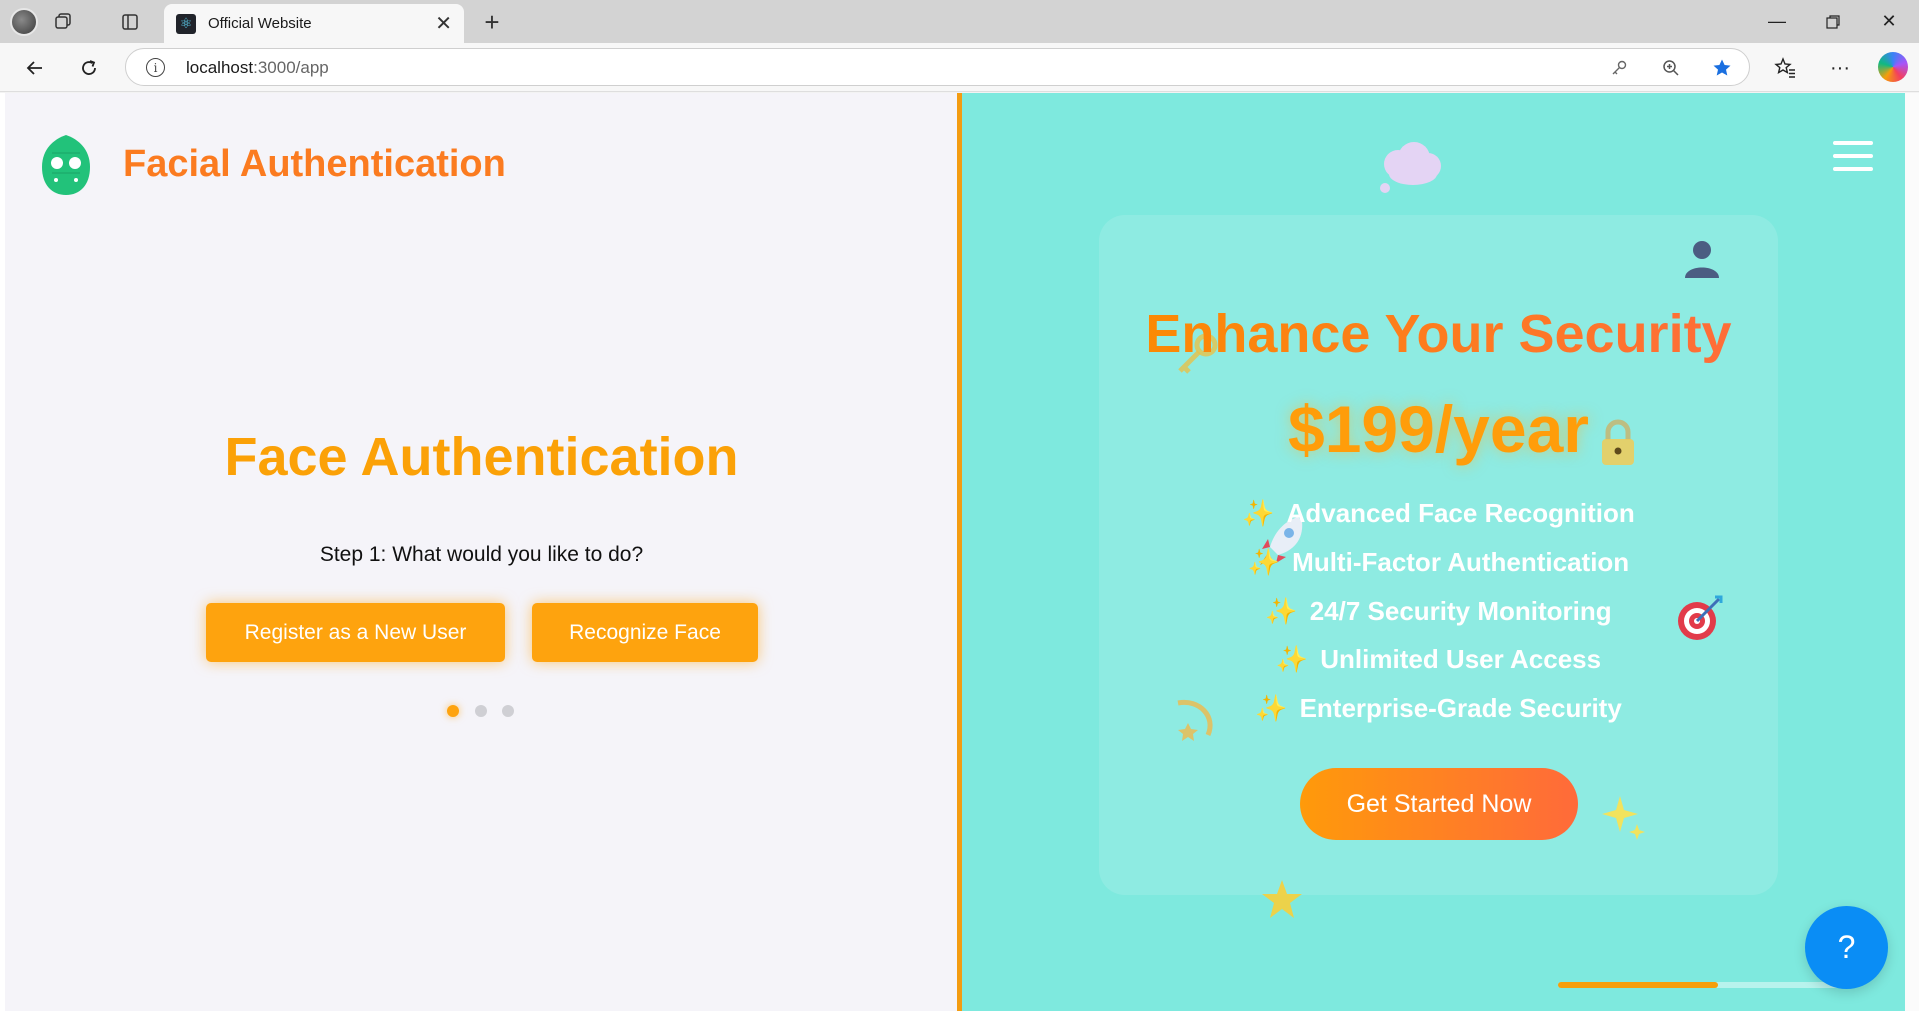 Image resolution: width=1919 pixels, height=1011 pixels. I want to click on active-tab: ⚛ Official Website ✕, so click(314, 23).